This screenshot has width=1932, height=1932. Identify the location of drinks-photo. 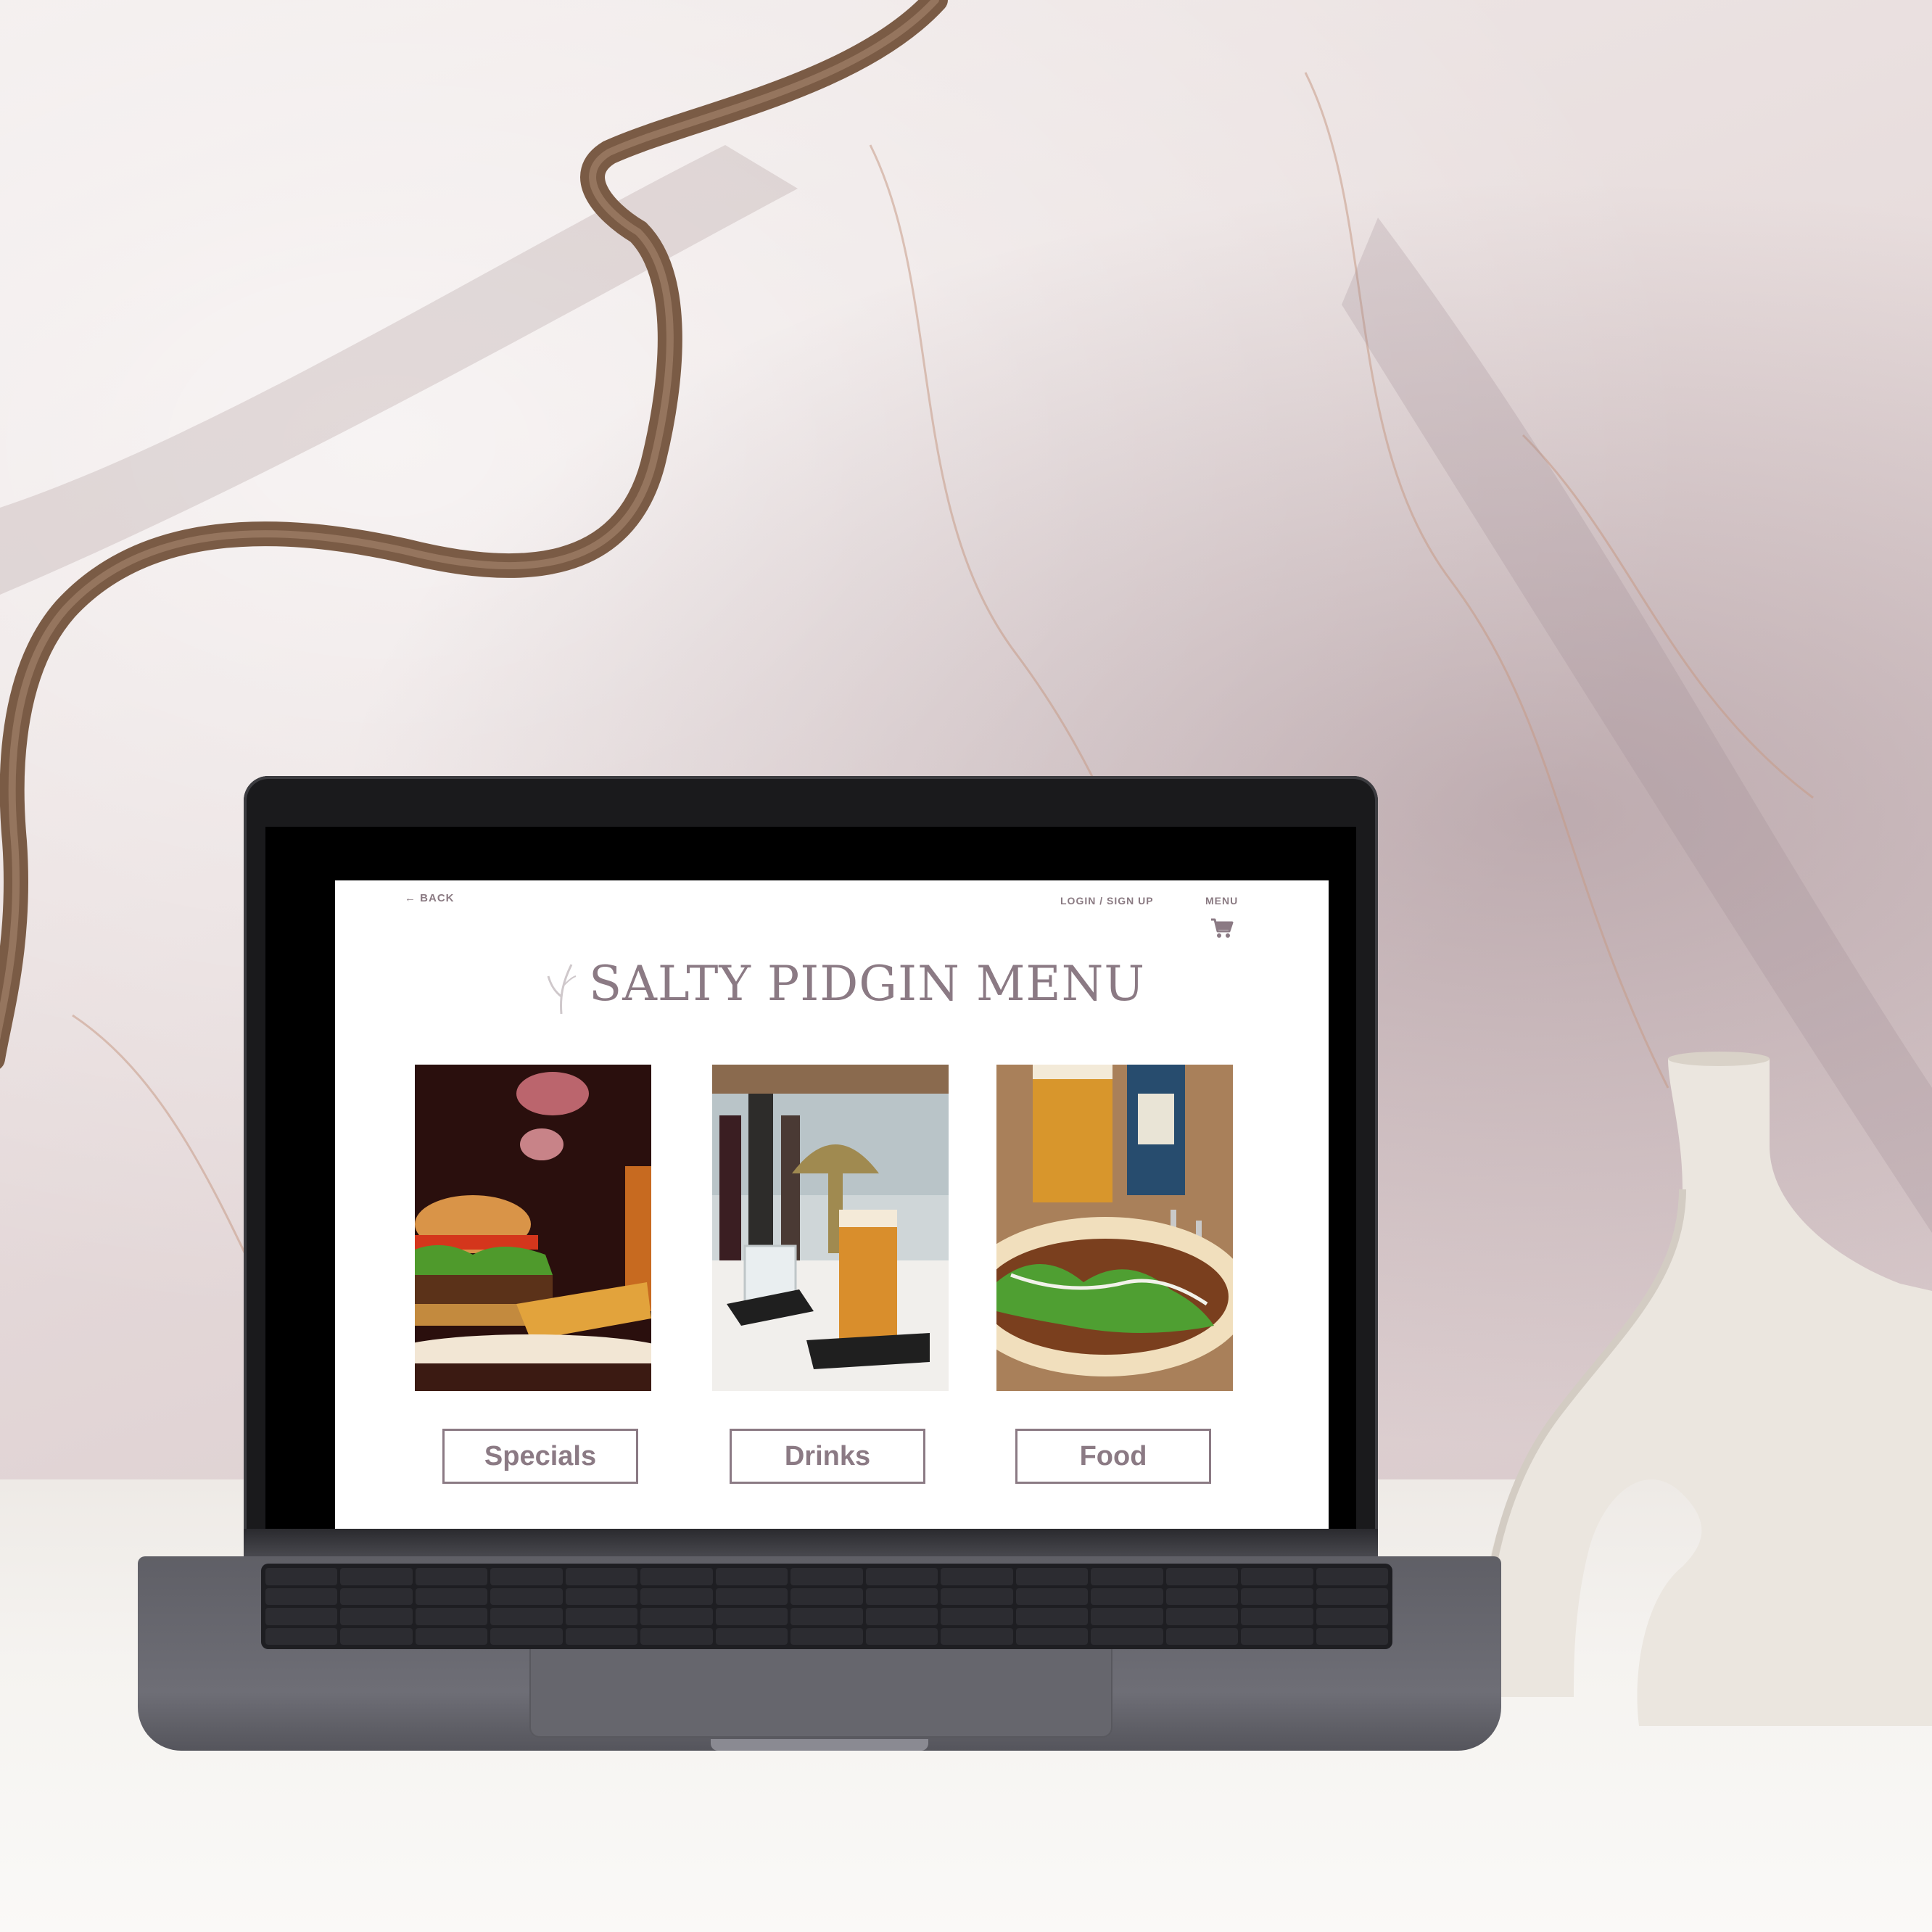
(830, 1228).